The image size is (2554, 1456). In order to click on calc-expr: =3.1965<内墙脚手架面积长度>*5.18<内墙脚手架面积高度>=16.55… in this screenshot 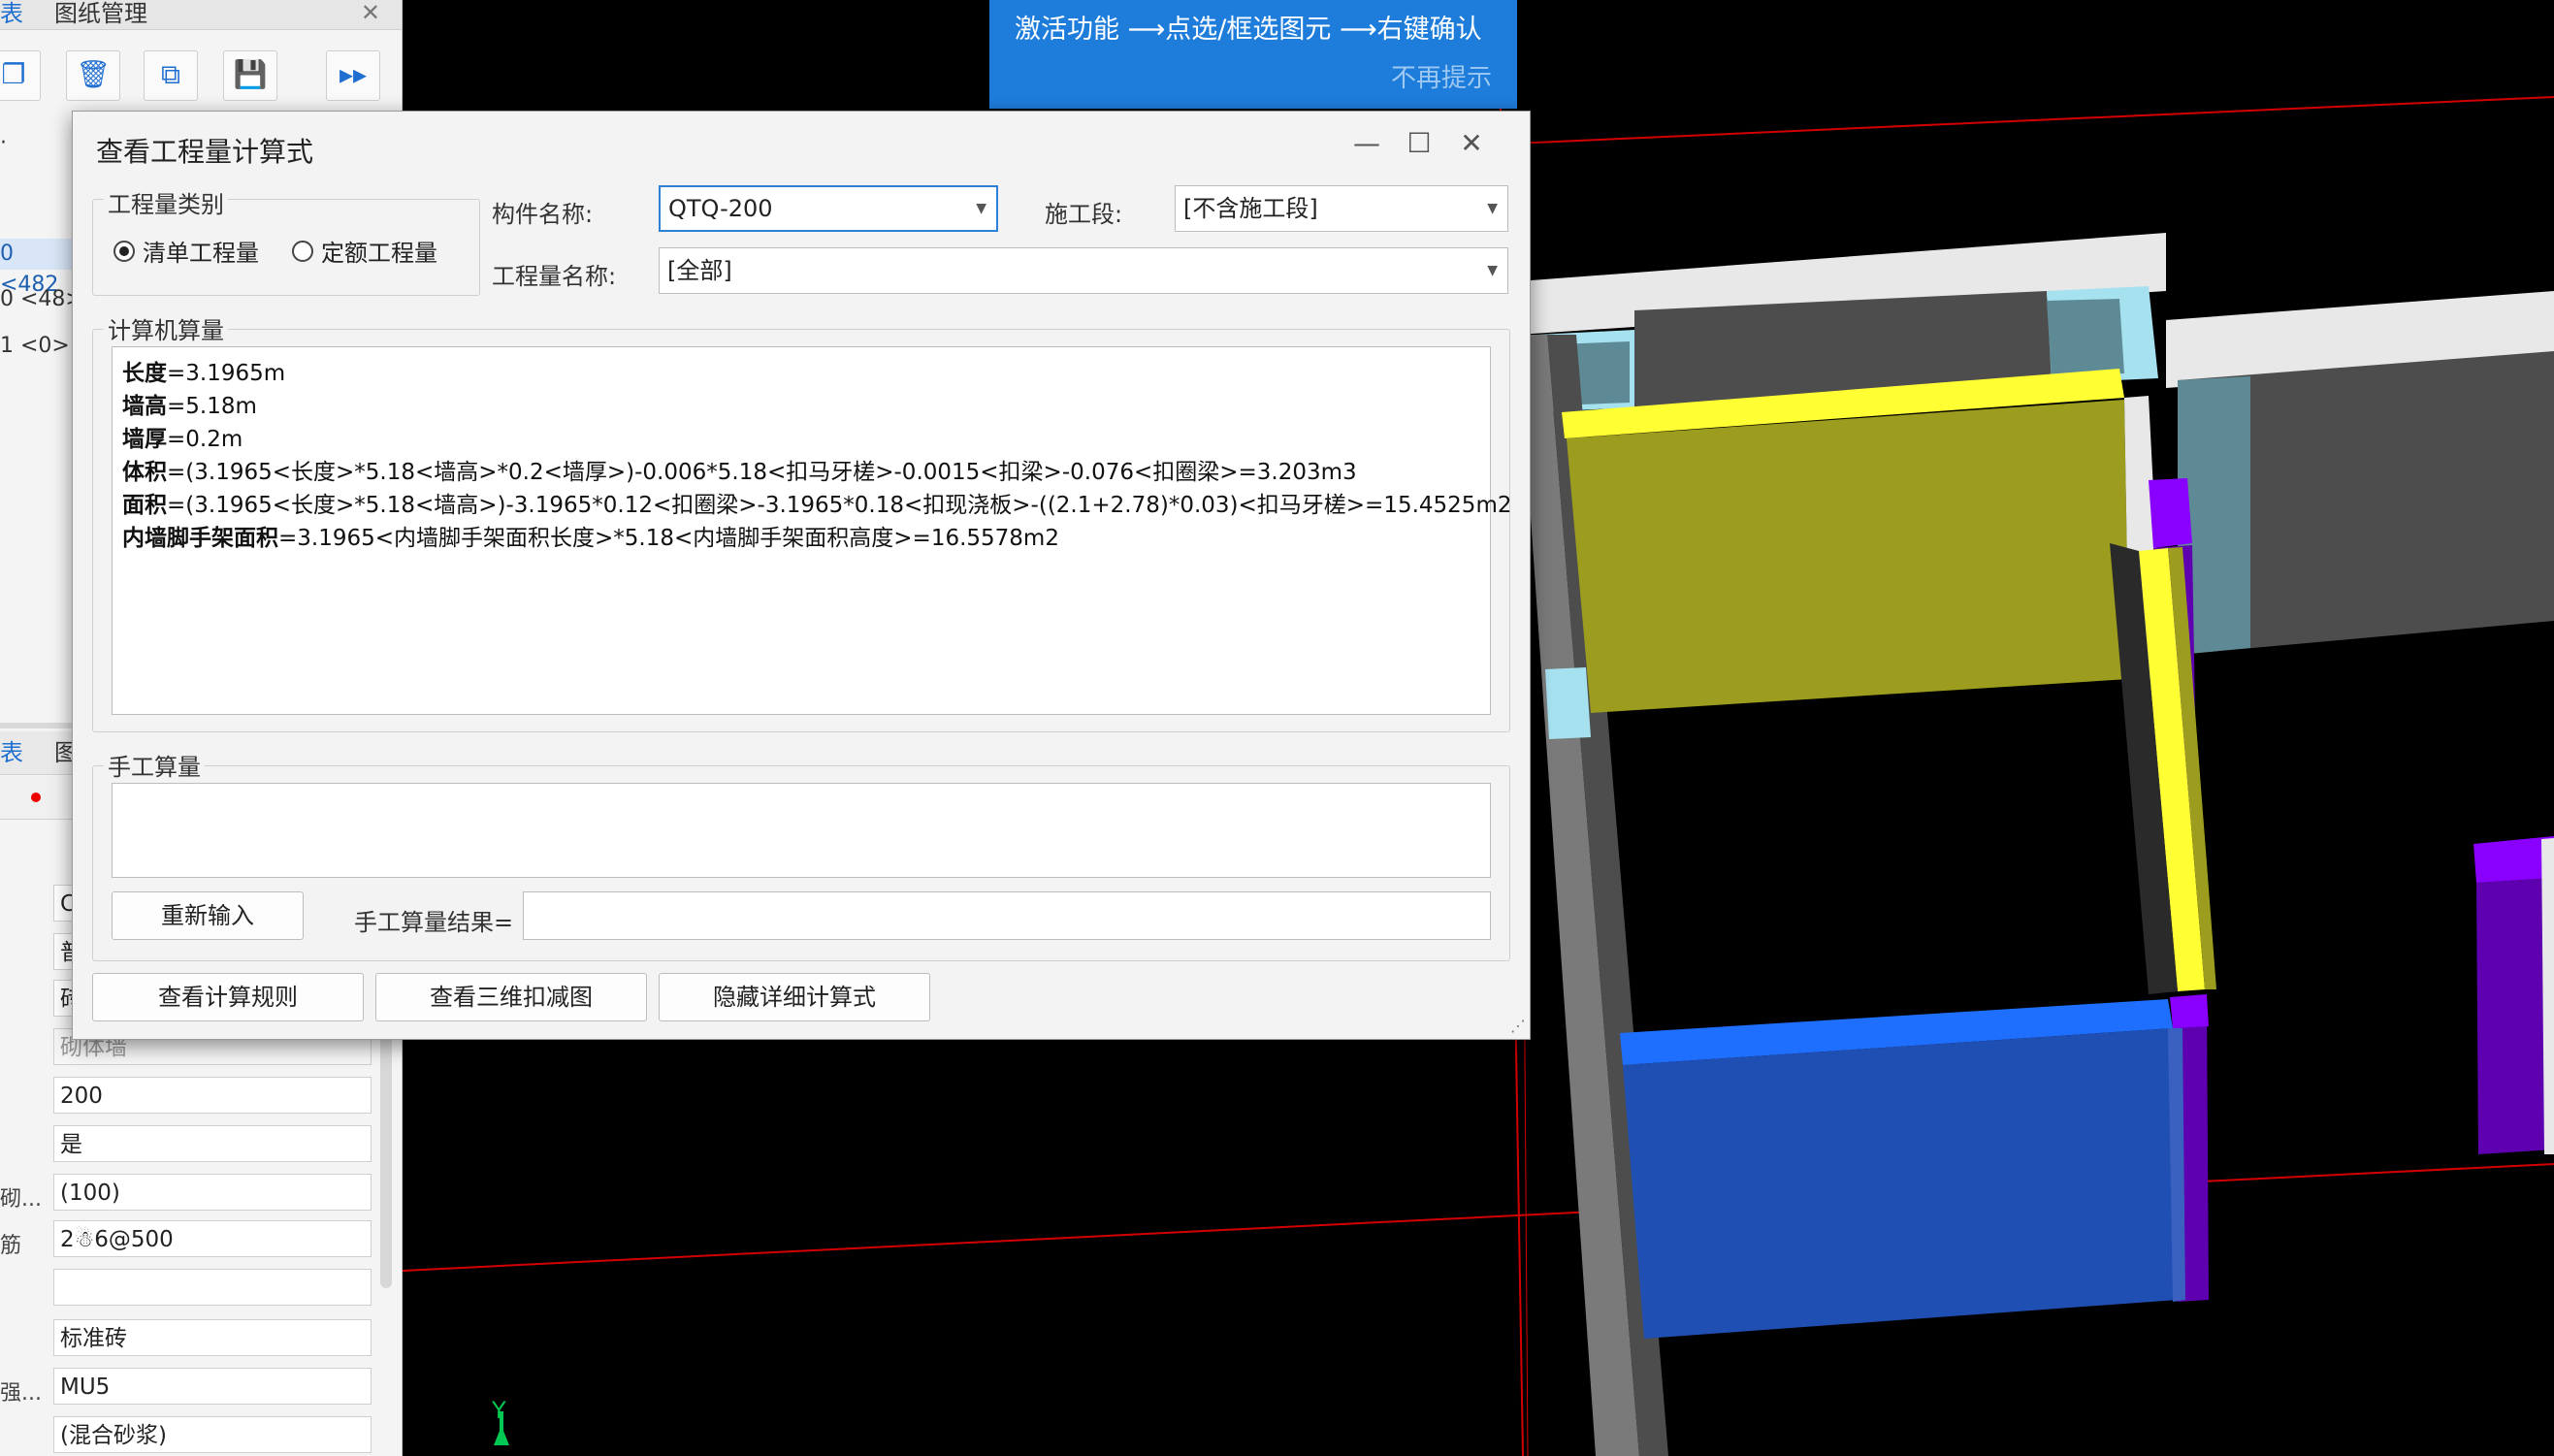, I will do `click(668, 538)`.